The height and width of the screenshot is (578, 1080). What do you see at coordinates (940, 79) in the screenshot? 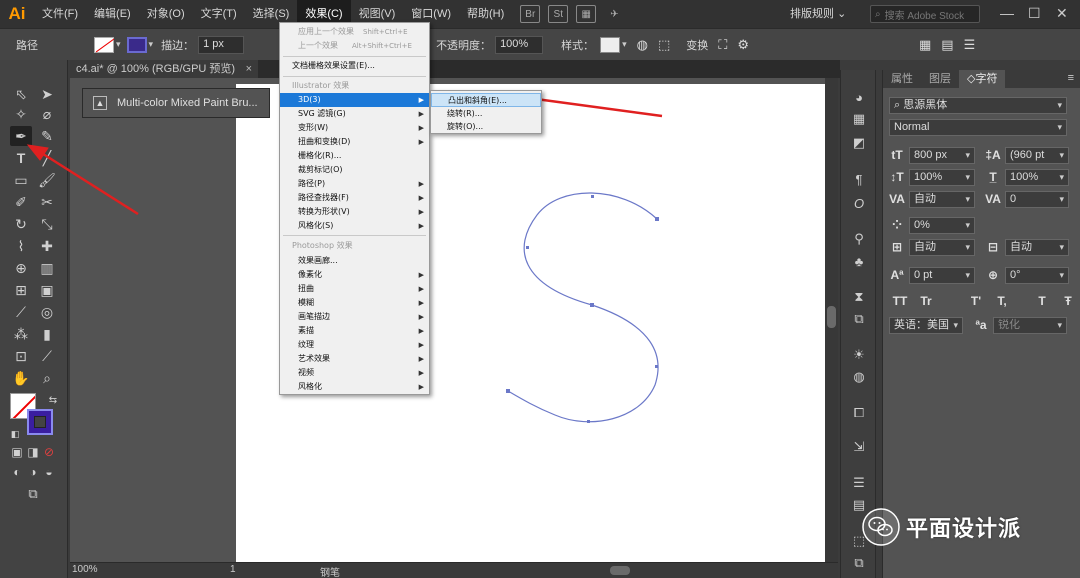
I see `tab-layers: 图层` at bounding box center [940, 79].